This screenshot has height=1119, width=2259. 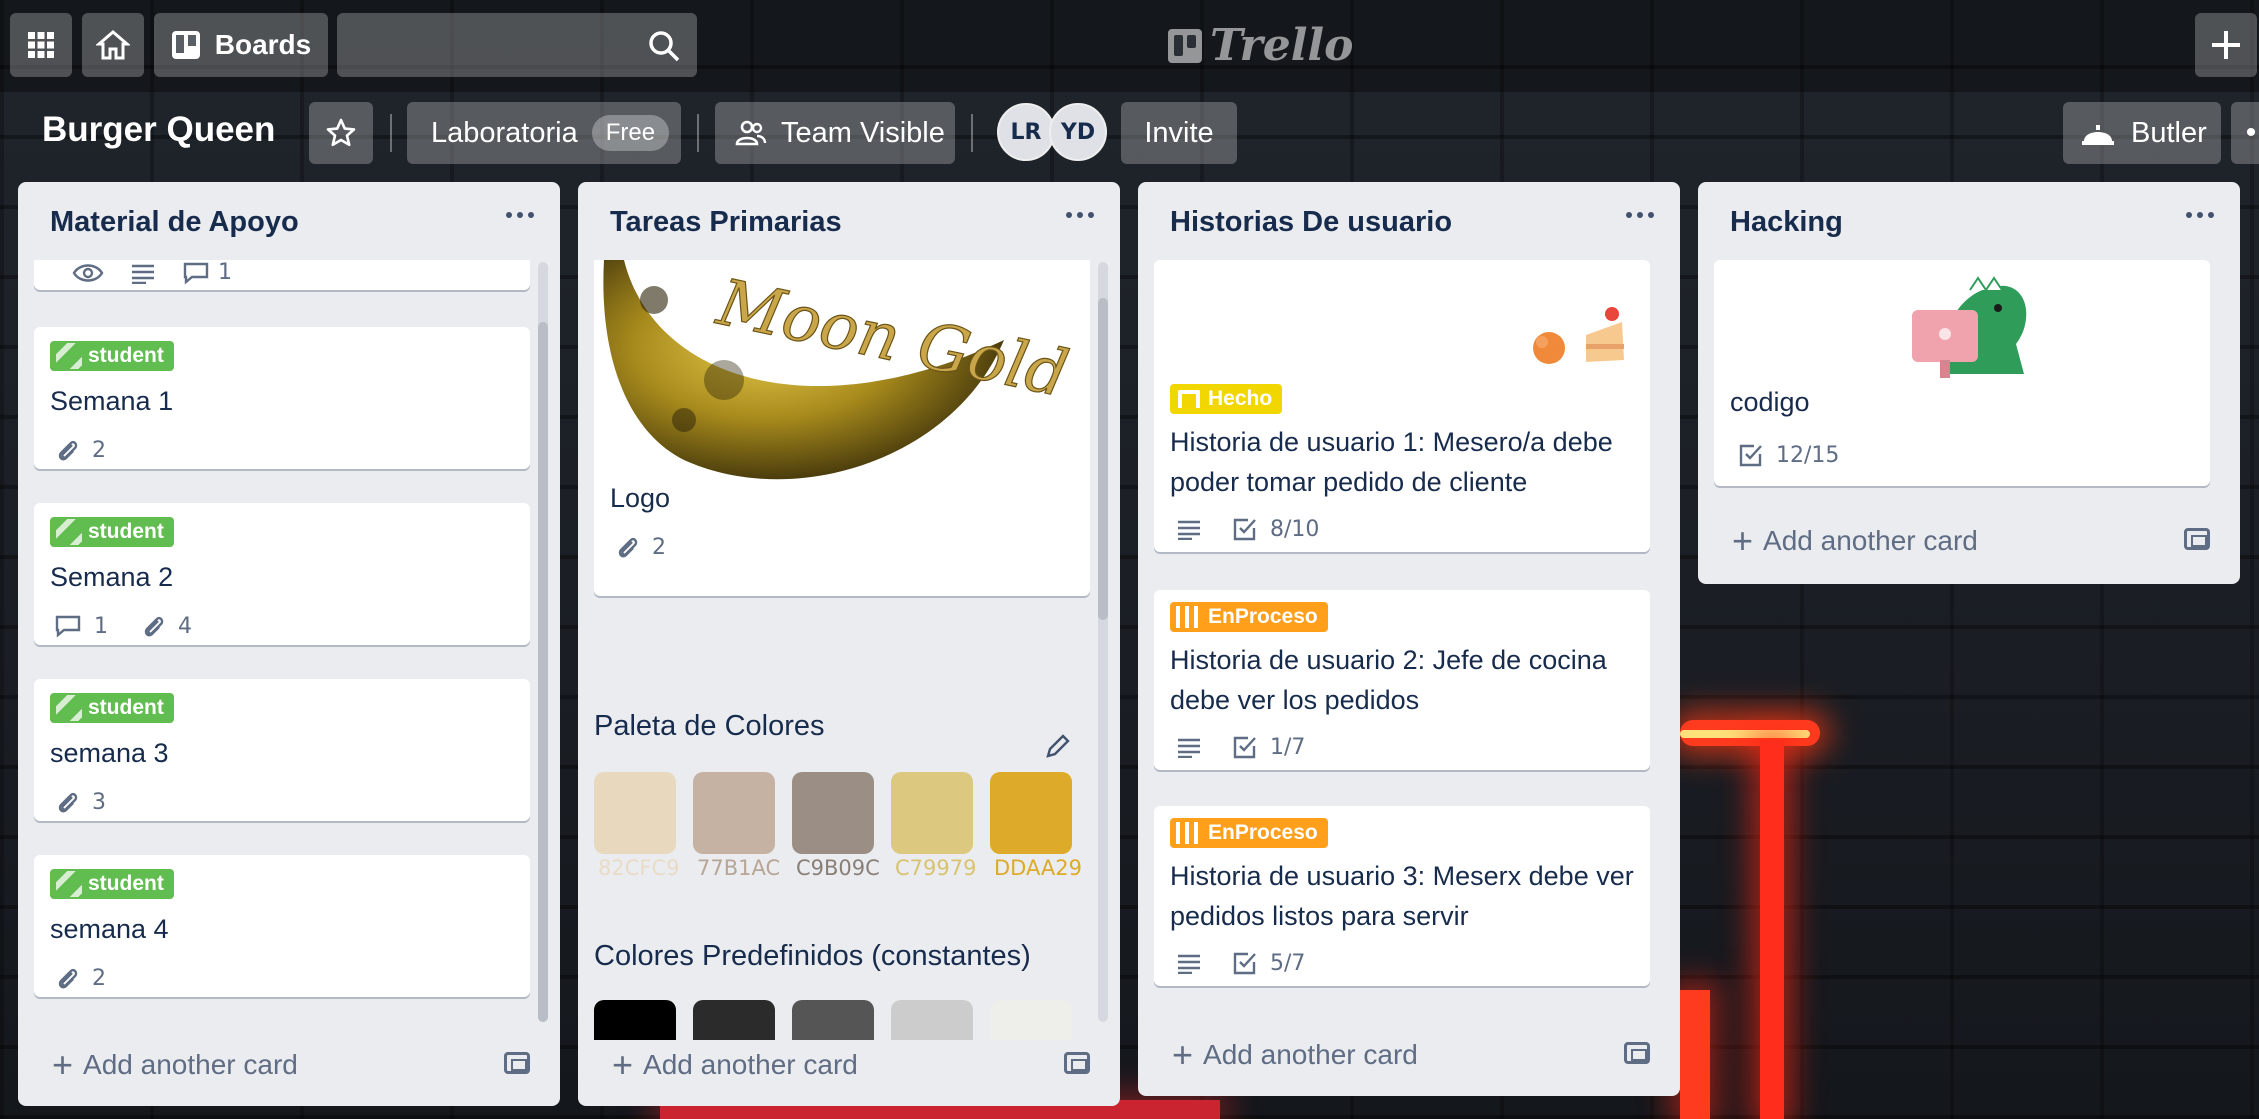 What do you see at coordinates (282, 926) in the screenshot?
I see `list-item: student semana 4 2` at bounding box center [282, 926].